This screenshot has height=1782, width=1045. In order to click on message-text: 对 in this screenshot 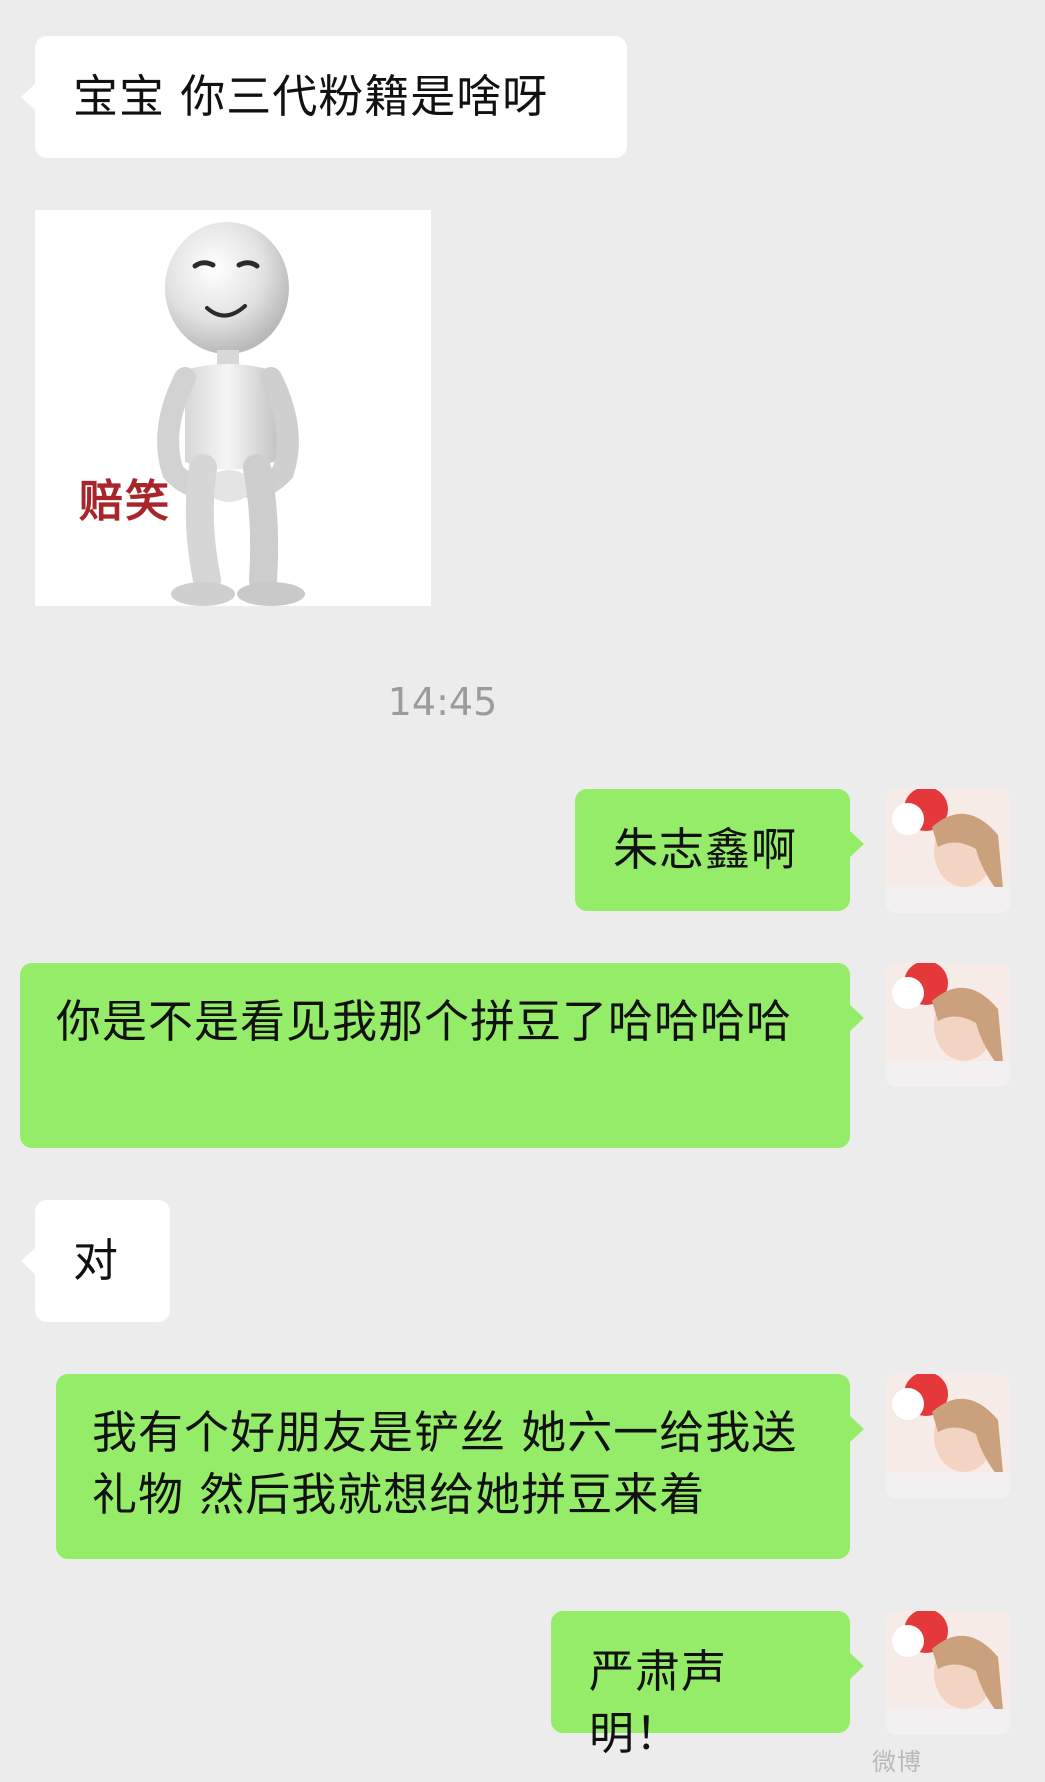, I will do `click(96, 1260)`.